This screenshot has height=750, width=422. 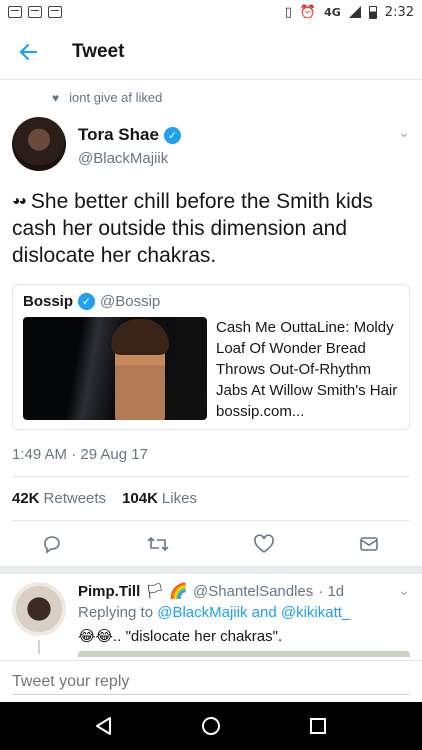 What do you see at coordinates (100, 636) in the screenshot?
I see `laughing-emoji-icon: 😂😂..` at bounding box center [100, 636].